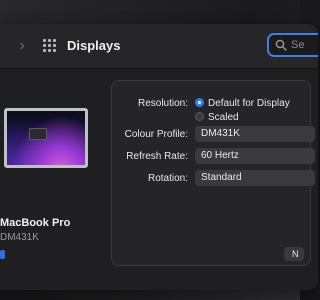  Describe the element at coordinates (255, 156) in the screenshot. I see `refresh-rate-select: 60 Hertz` at that location.